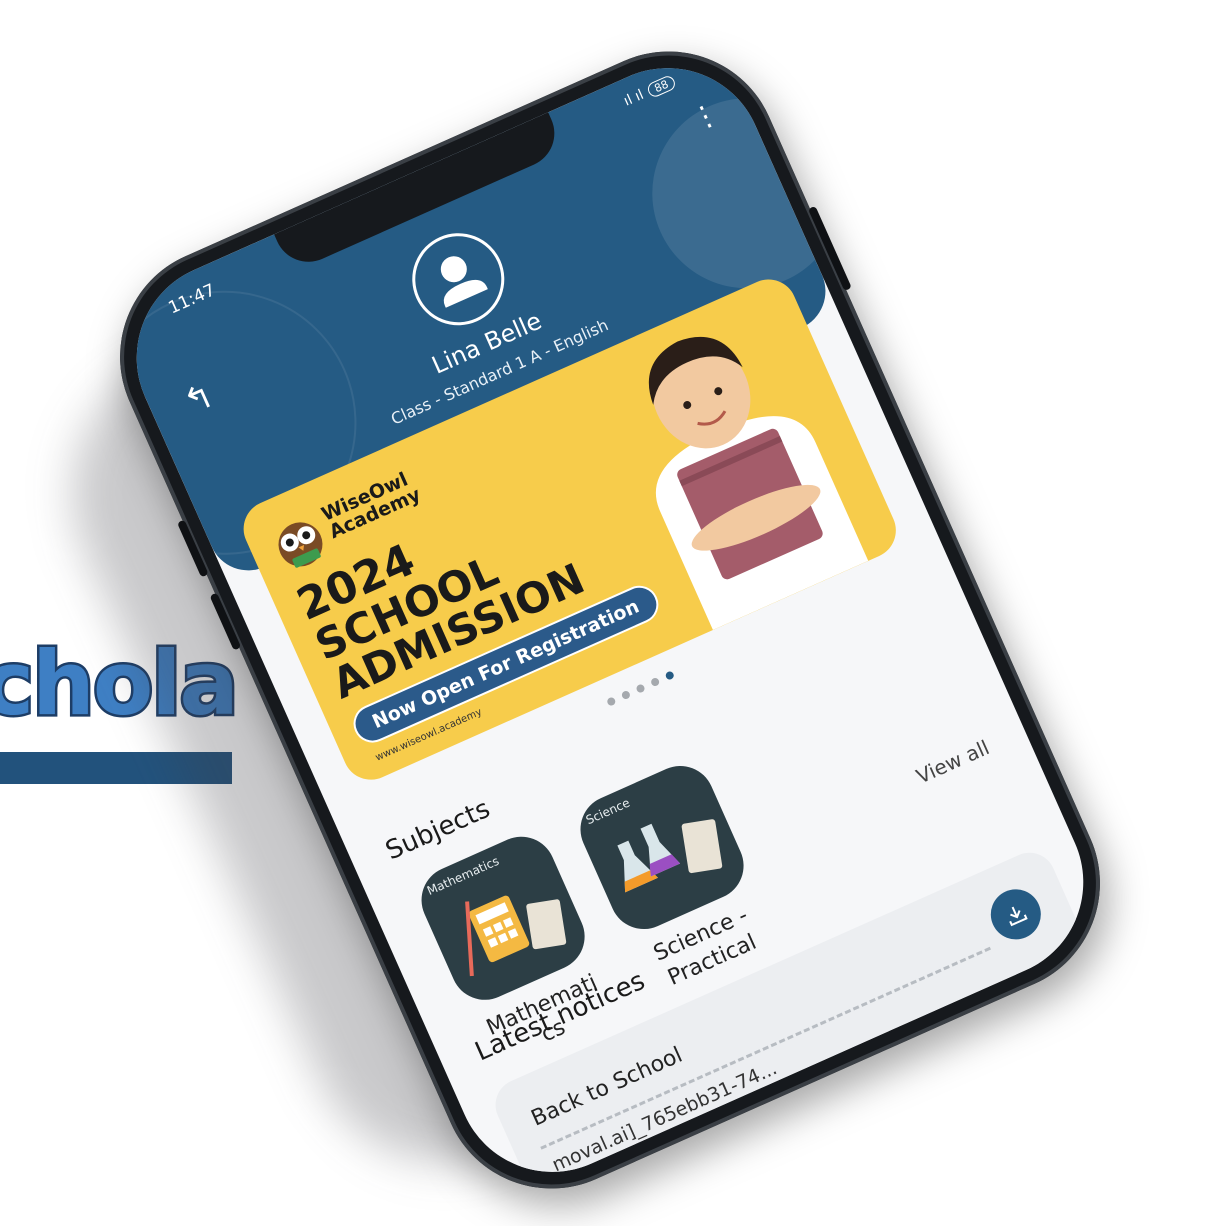 Image resolution: width=1207 pixels, height=1226 pixels. I want to click on download-arrow-icon, so click(1018, 916).